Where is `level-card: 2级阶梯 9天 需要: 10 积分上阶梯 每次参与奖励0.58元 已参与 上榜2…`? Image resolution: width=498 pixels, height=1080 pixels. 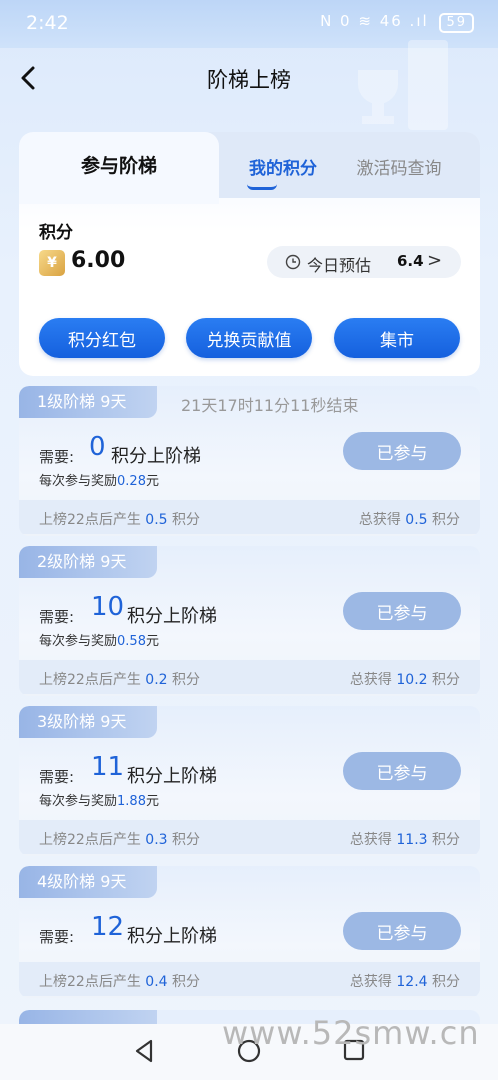 level-card: 2级阶梯 9天 需要: 10 积分上阶梯 每次参与奖励0.58元 已参与 上榜2… is located at coordinates (249, 621).